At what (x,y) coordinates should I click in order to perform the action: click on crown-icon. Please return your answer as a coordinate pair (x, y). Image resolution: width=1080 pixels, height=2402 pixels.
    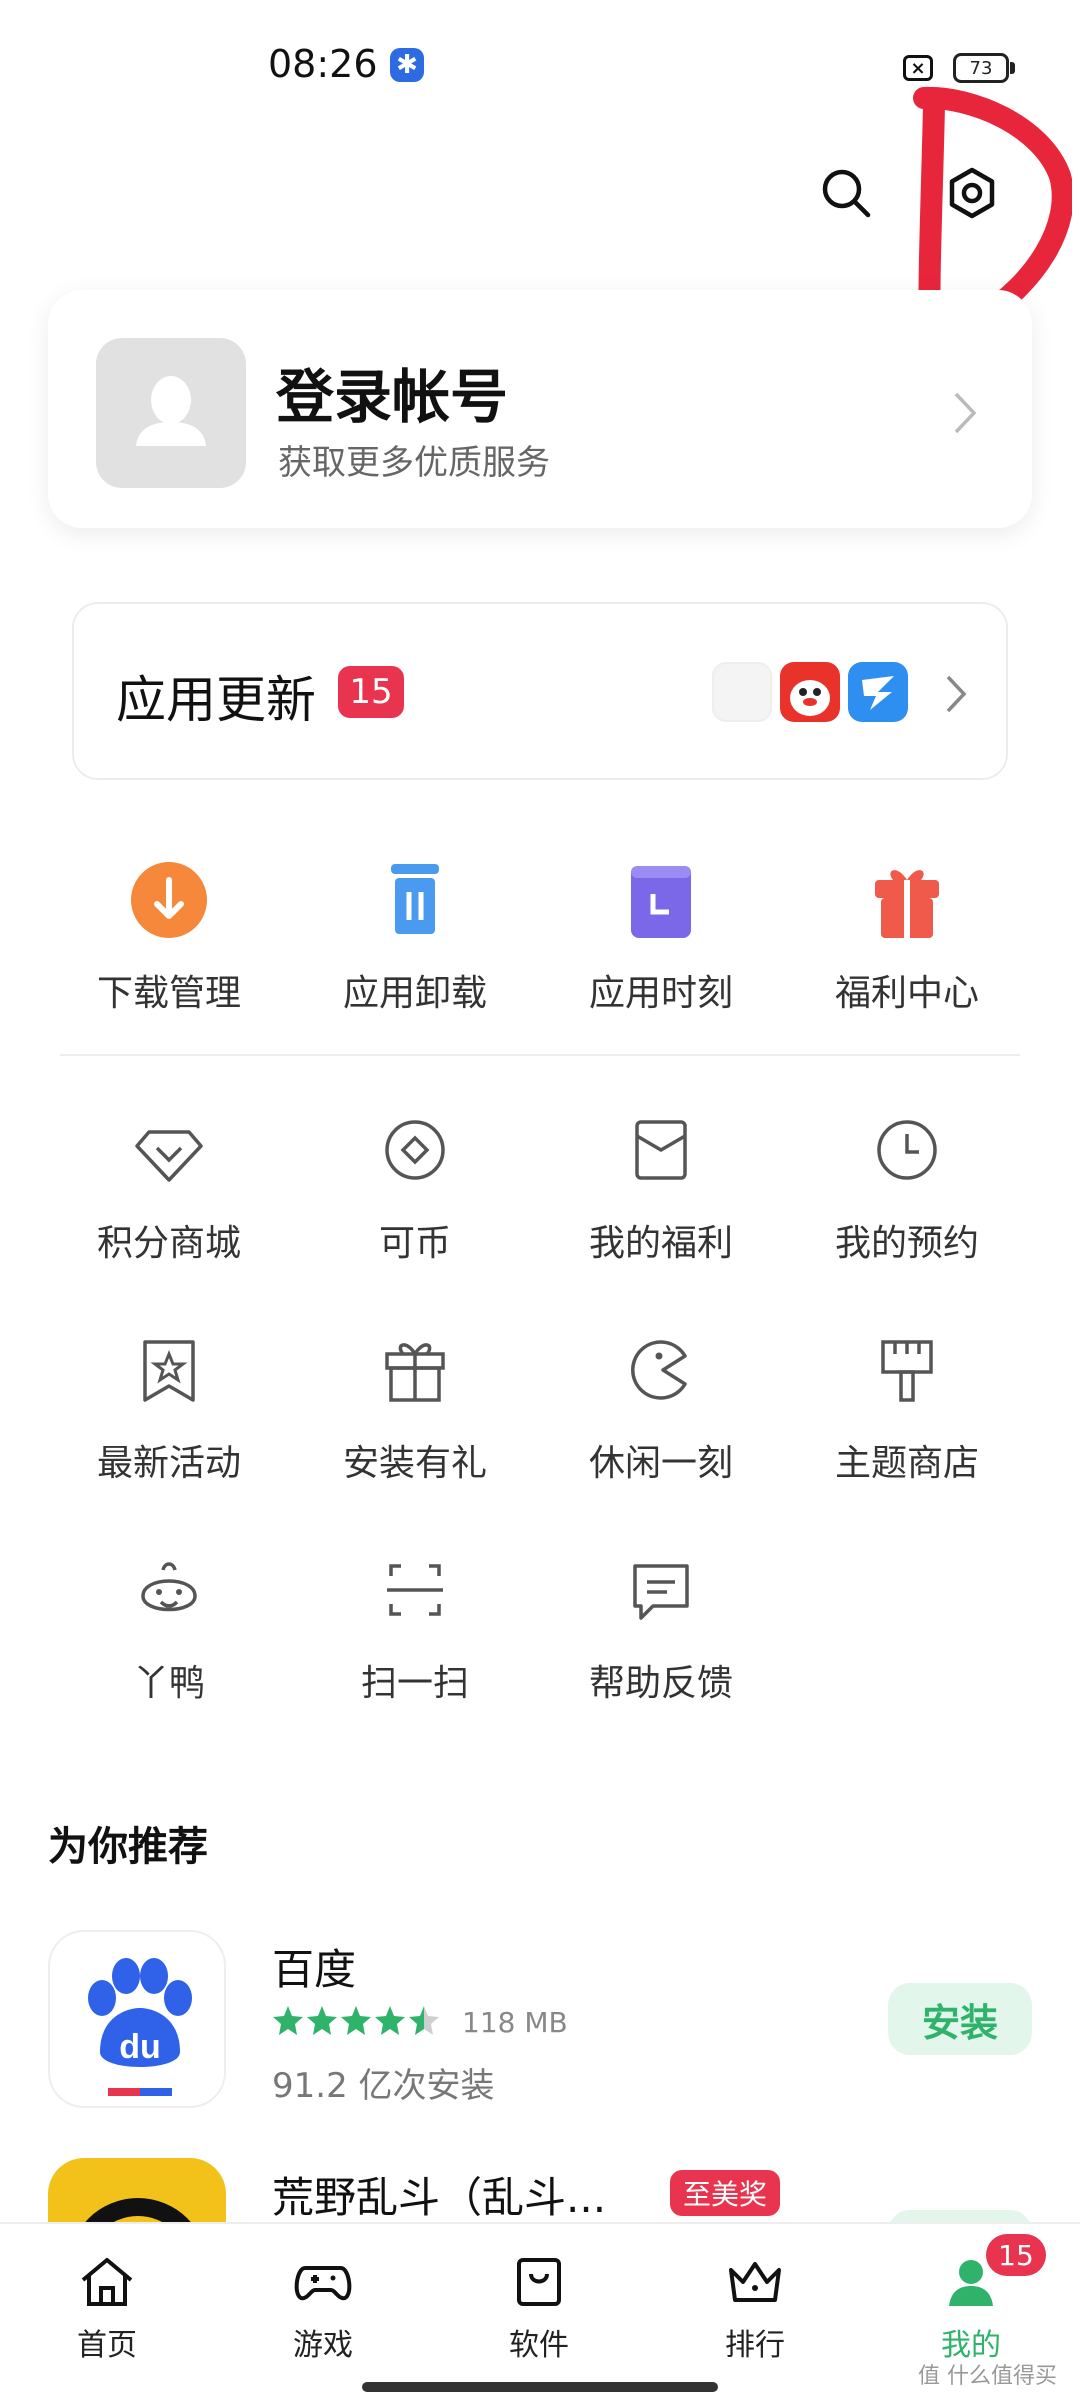
    Looking at the image, I should click on (755, 2282).